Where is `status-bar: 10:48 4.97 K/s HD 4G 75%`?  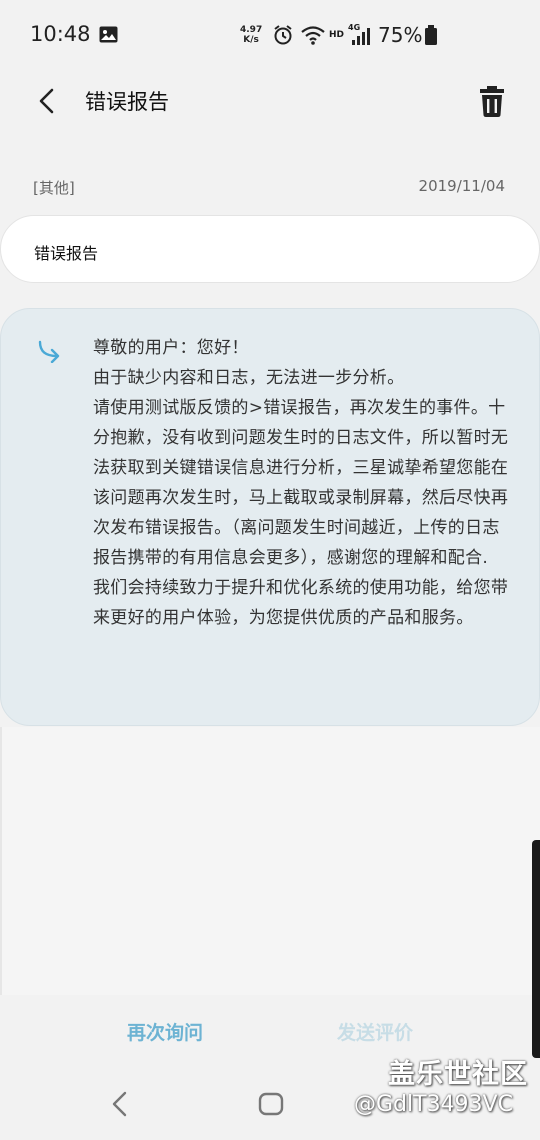 status-bar: 10:48 4.97 K/s HD 4G 75% is located at coordinates (270, 36).